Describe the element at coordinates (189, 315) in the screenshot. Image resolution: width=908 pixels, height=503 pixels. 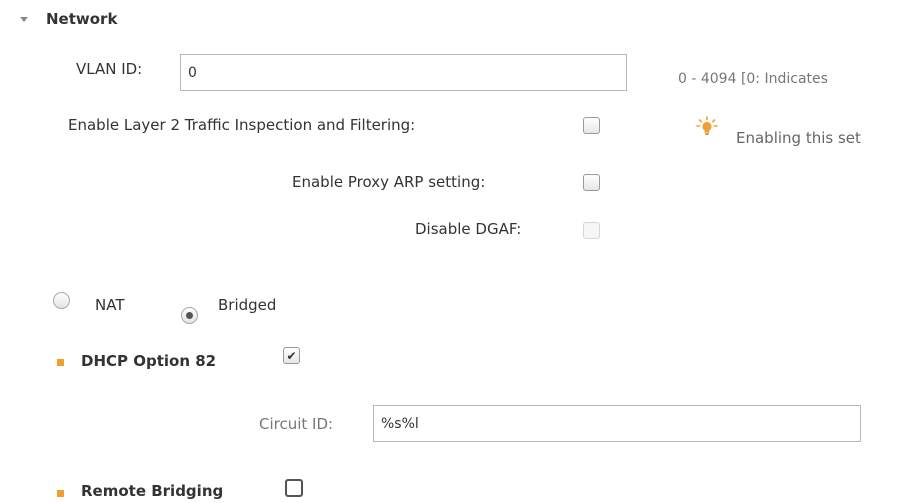
I see `bridged-radio` at that location.